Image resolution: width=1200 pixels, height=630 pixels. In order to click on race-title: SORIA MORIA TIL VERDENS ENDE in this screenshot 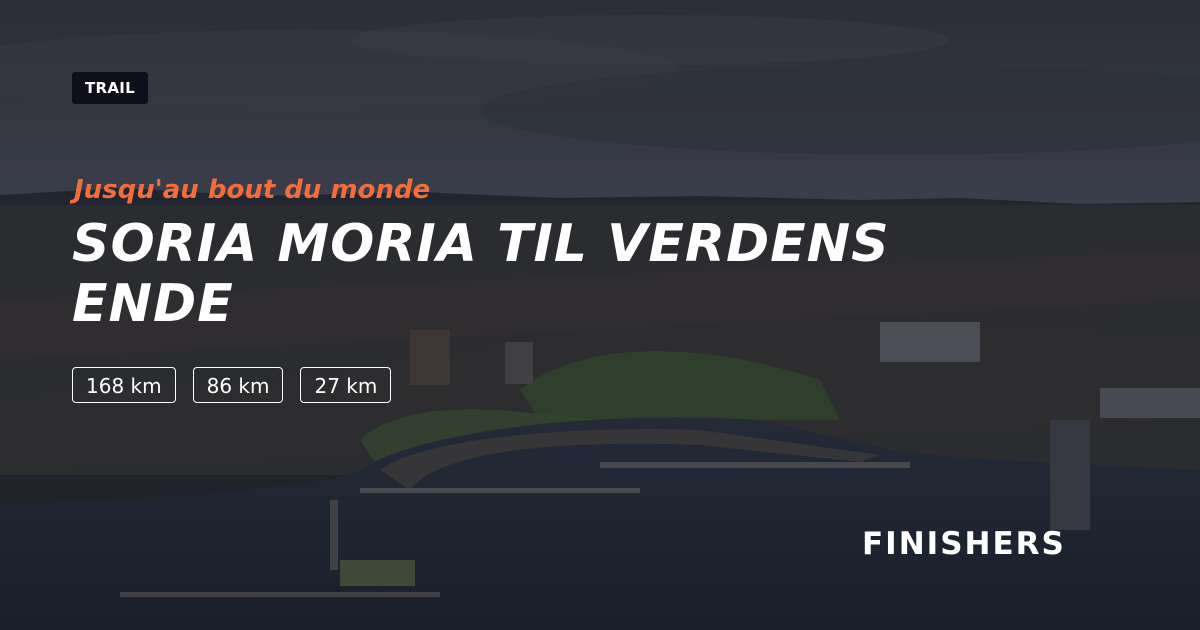, I will do `click(481, 274)`.